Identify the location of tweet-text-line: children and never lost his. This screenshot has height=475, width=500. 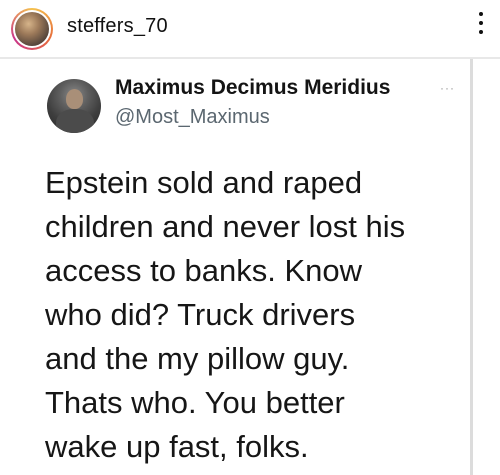
(225, 226).